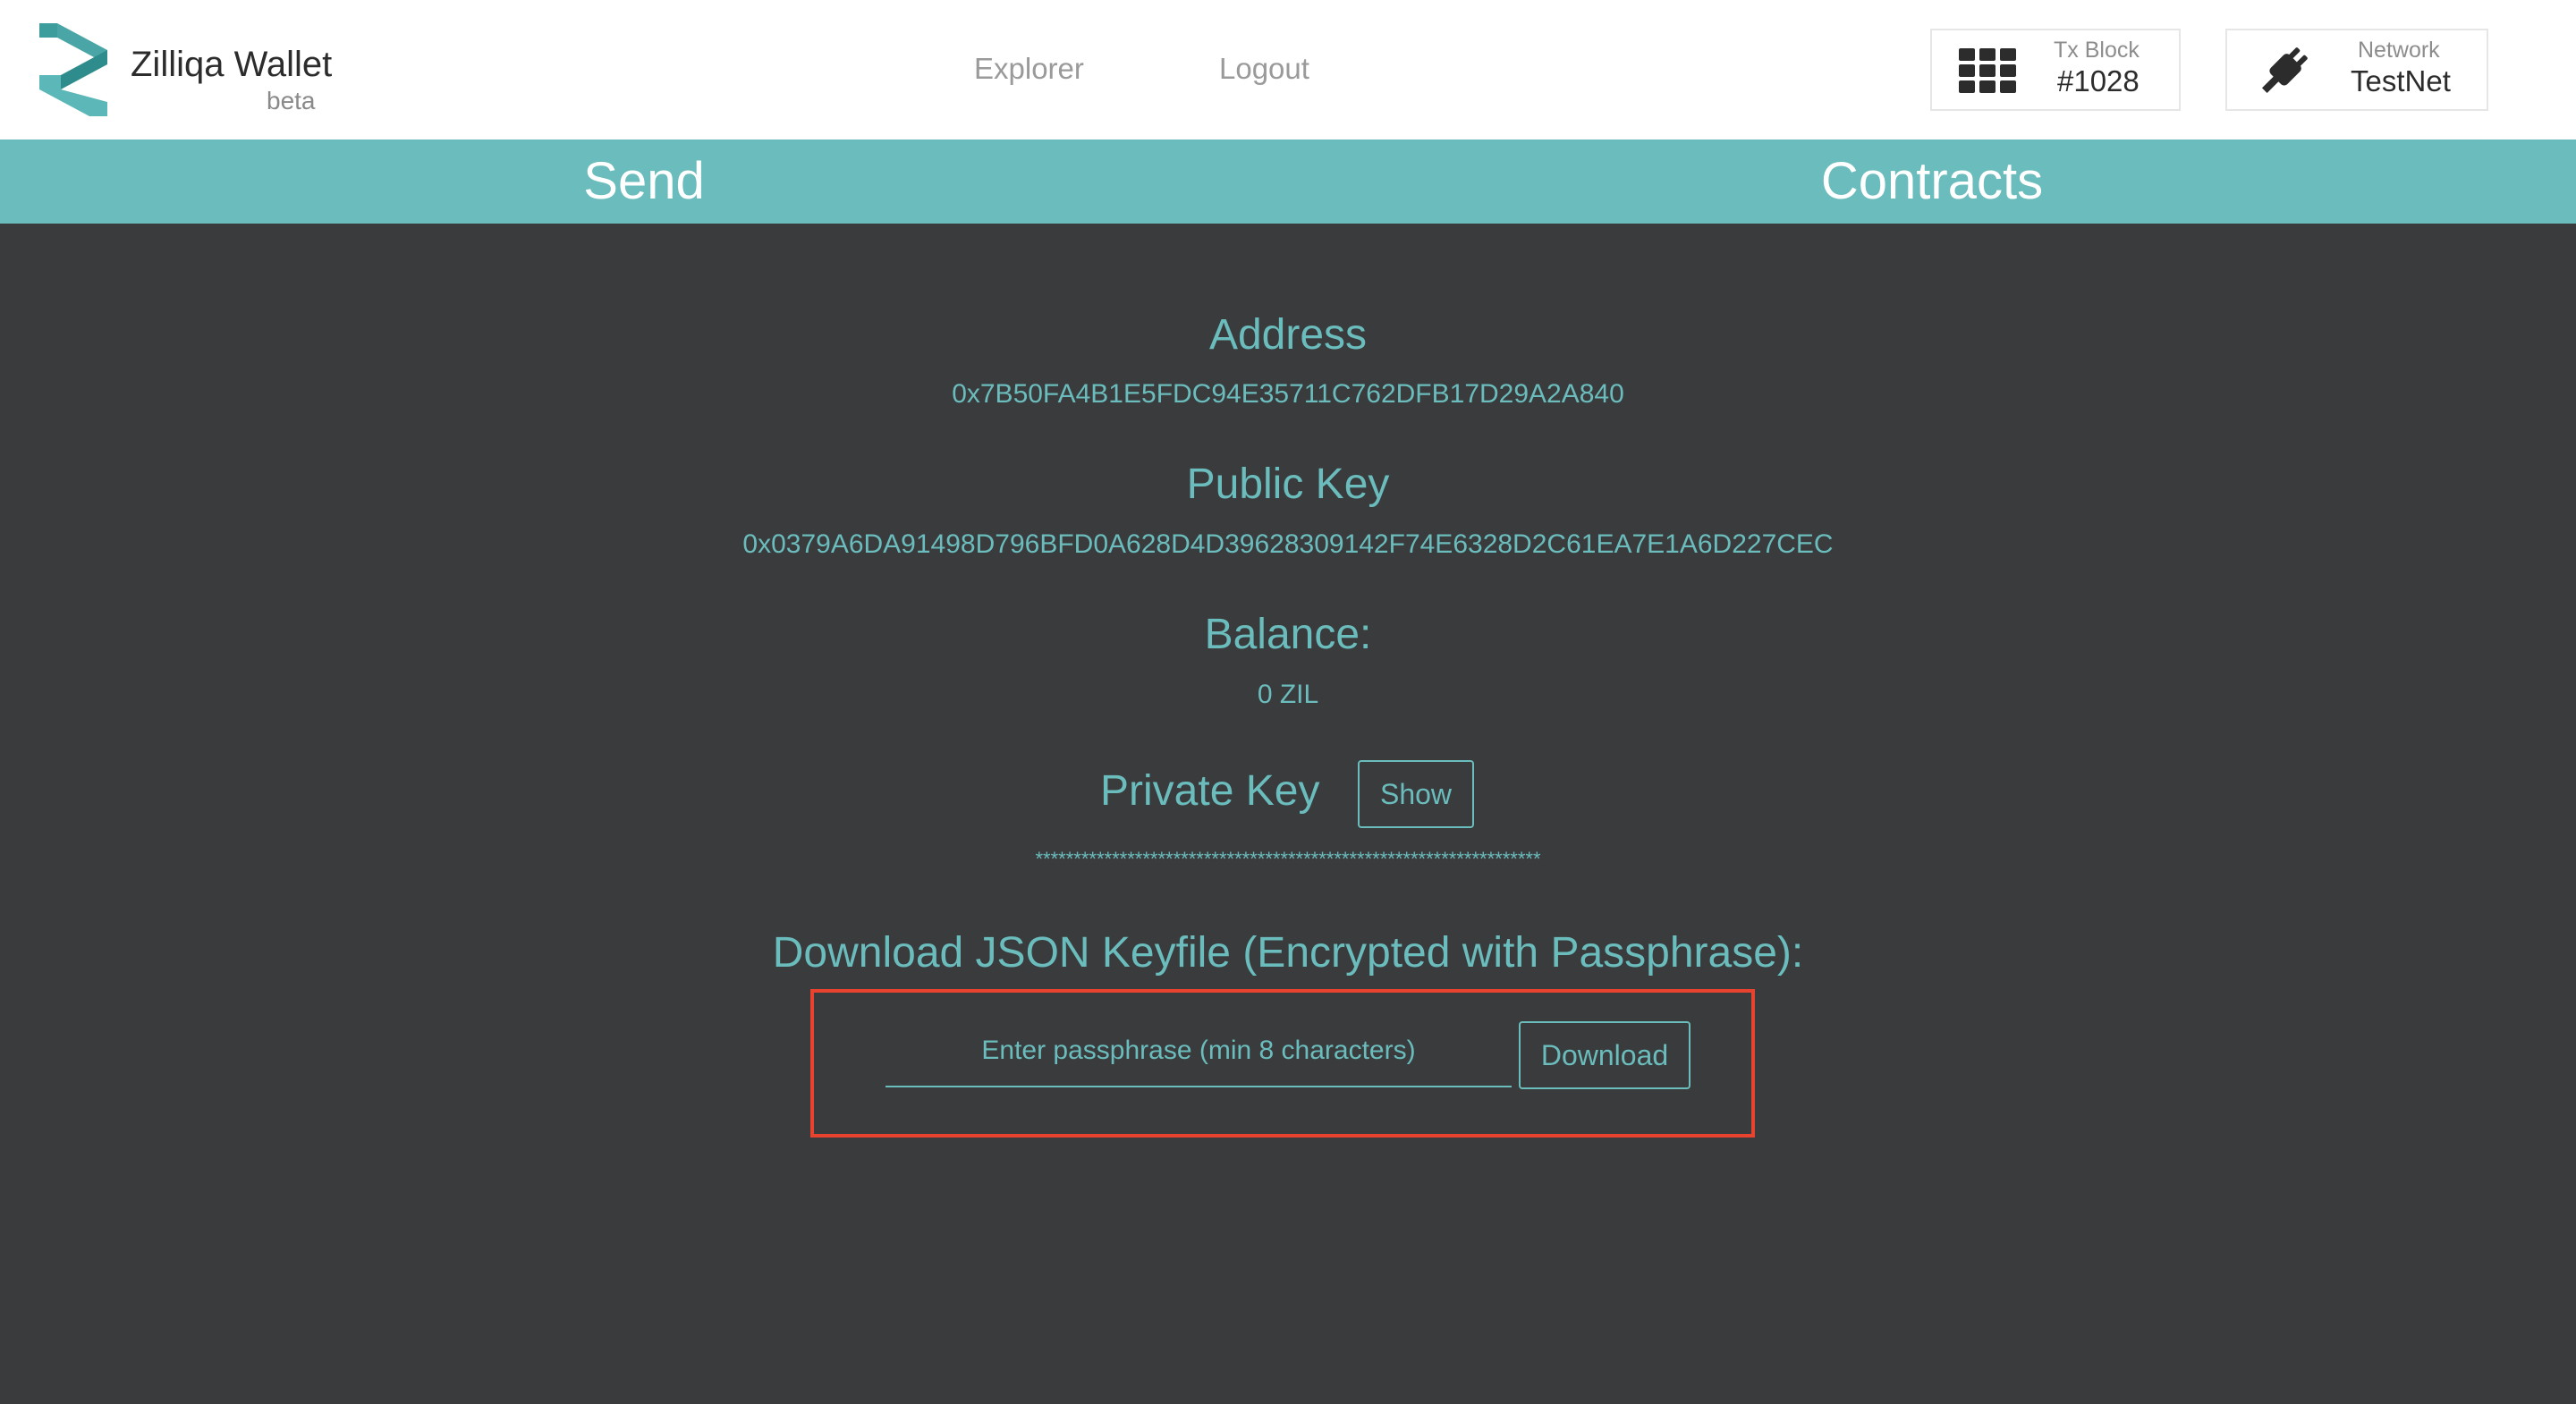 The width and height of the screenshot is (2576, 1404). I want to click on zilliqa-logo-icon, so click(73, 70).